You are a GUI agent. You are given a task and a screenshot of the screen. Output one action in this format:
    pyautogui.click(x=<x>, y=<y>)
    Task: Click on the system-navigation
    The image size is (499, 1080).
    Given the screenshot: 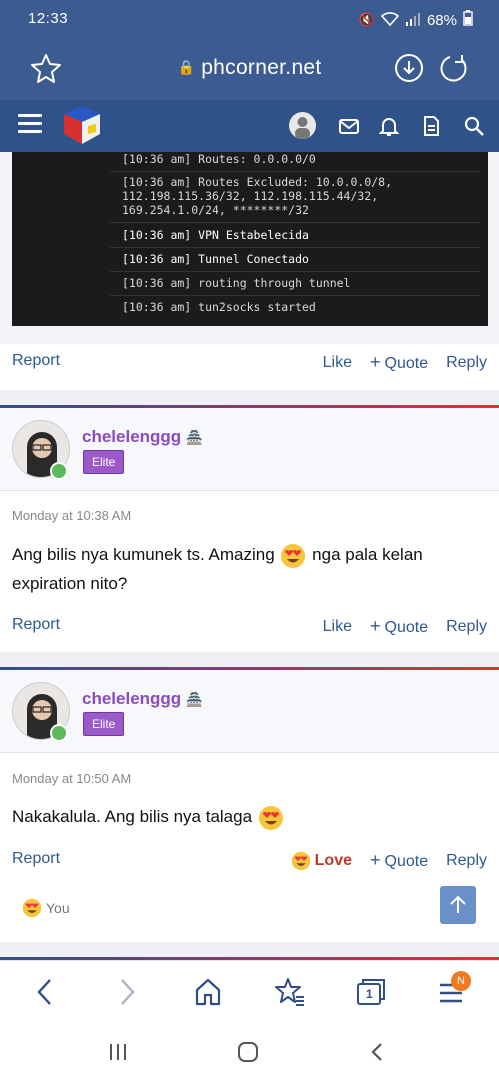 What is the action you would take?
    pyautogui.click(x=249, y=1052)
    